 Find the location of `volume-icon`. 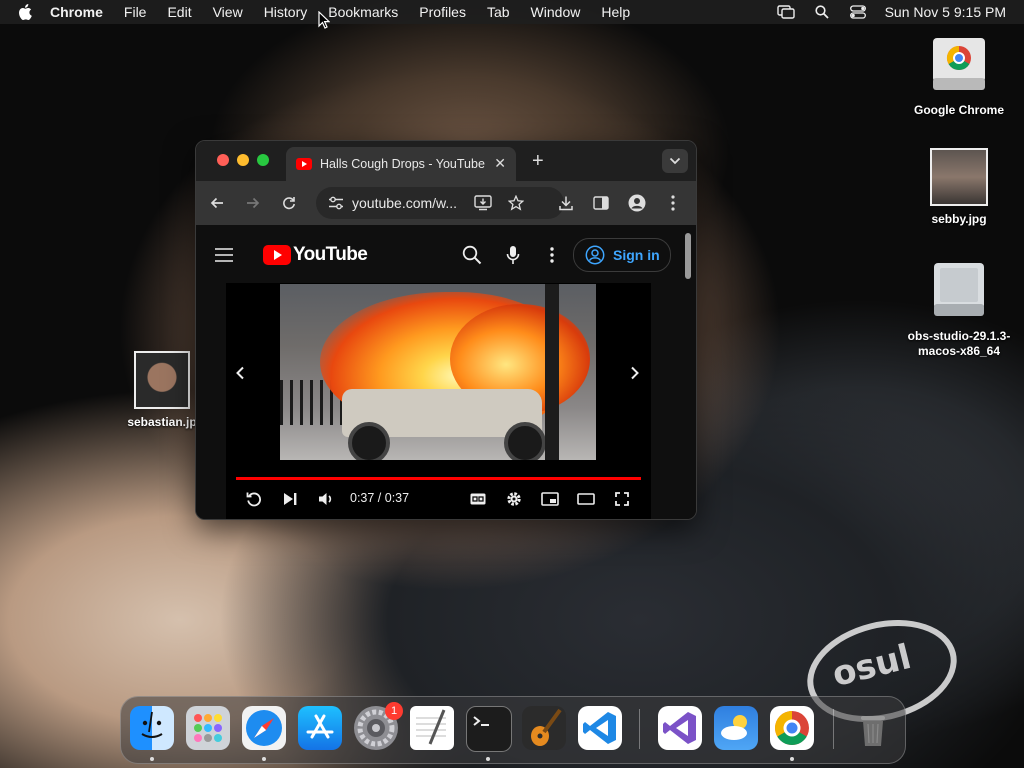

volume-icon is located at coordinates (325, 499).